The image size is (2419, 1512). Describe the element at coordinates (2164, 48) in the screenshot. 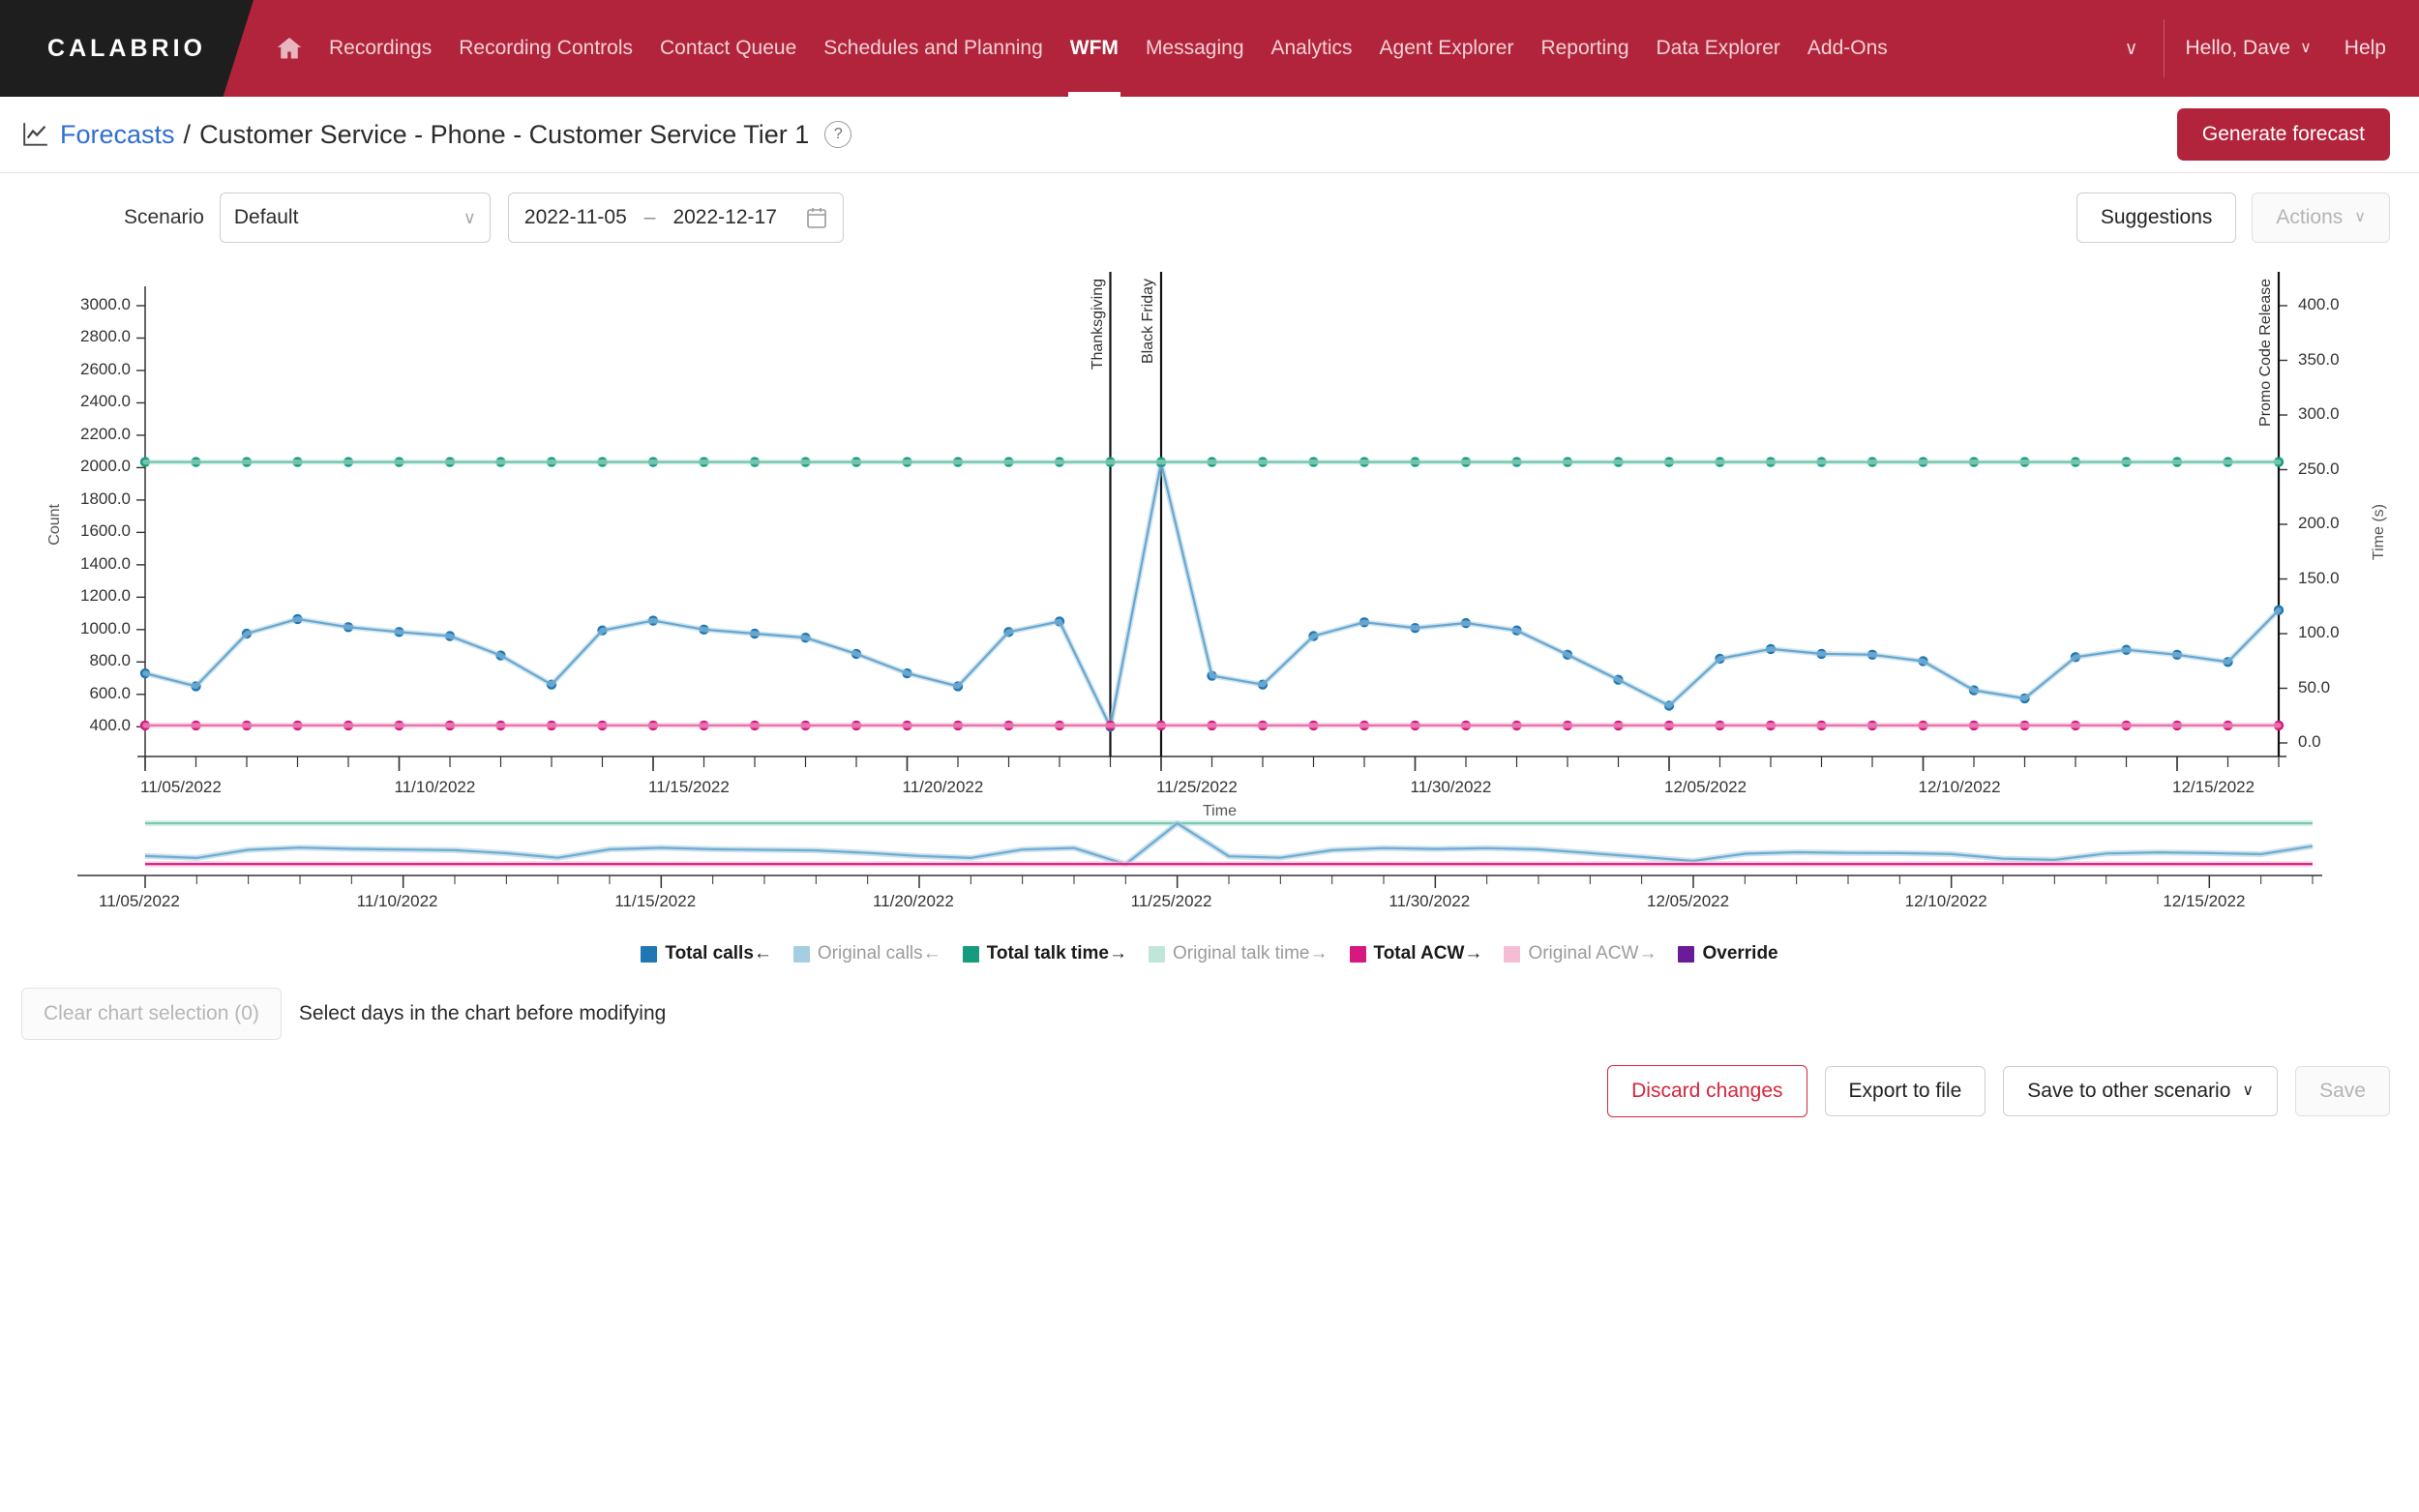

I see `nav-divider` at that location.